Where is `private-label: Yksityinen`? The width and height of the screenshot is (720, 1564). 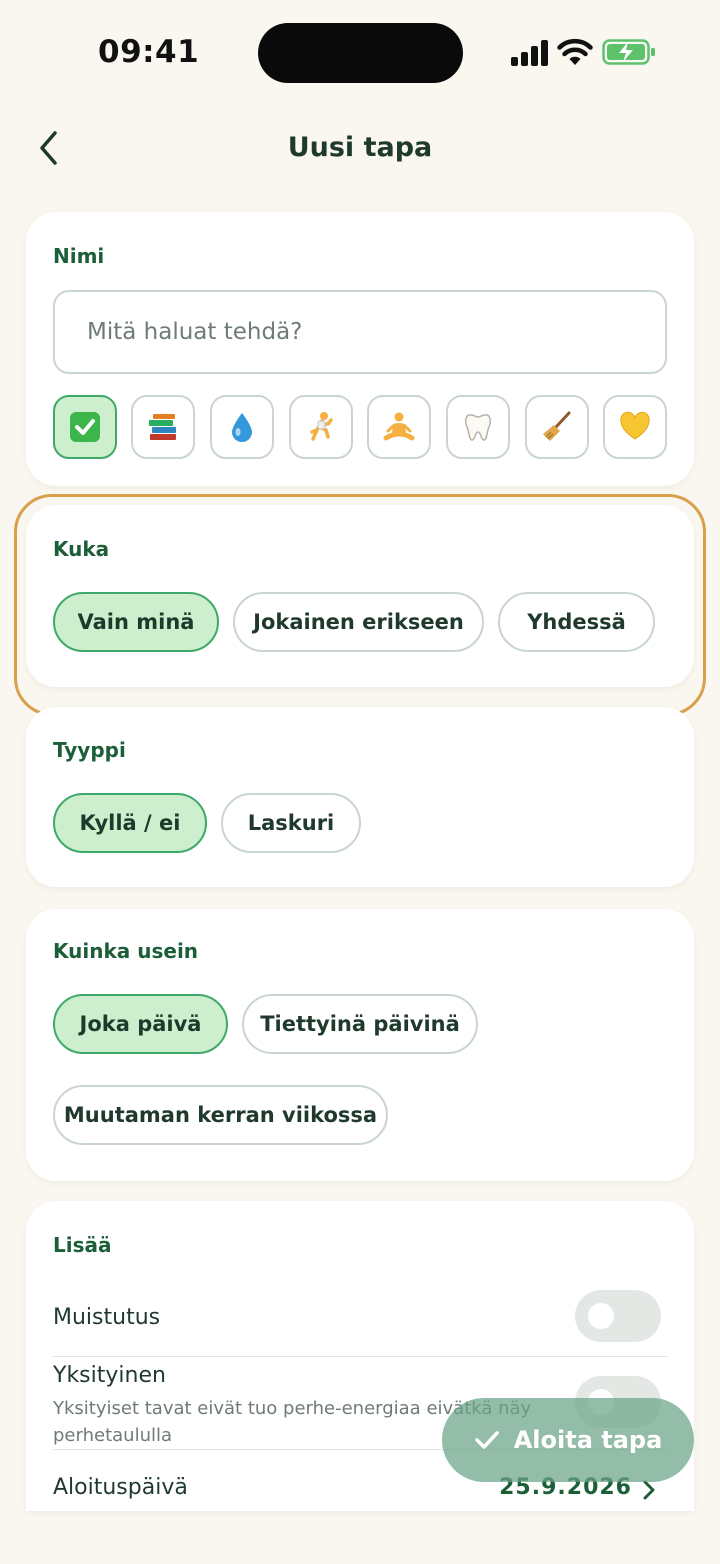 private-label: Yksityinen is located at coordinates (109, 1375).